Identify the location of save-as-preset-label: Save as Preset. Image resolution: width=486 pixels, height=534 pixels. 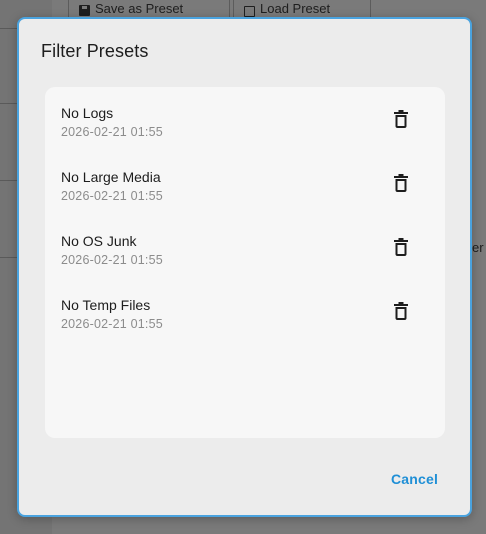
(139, 8).